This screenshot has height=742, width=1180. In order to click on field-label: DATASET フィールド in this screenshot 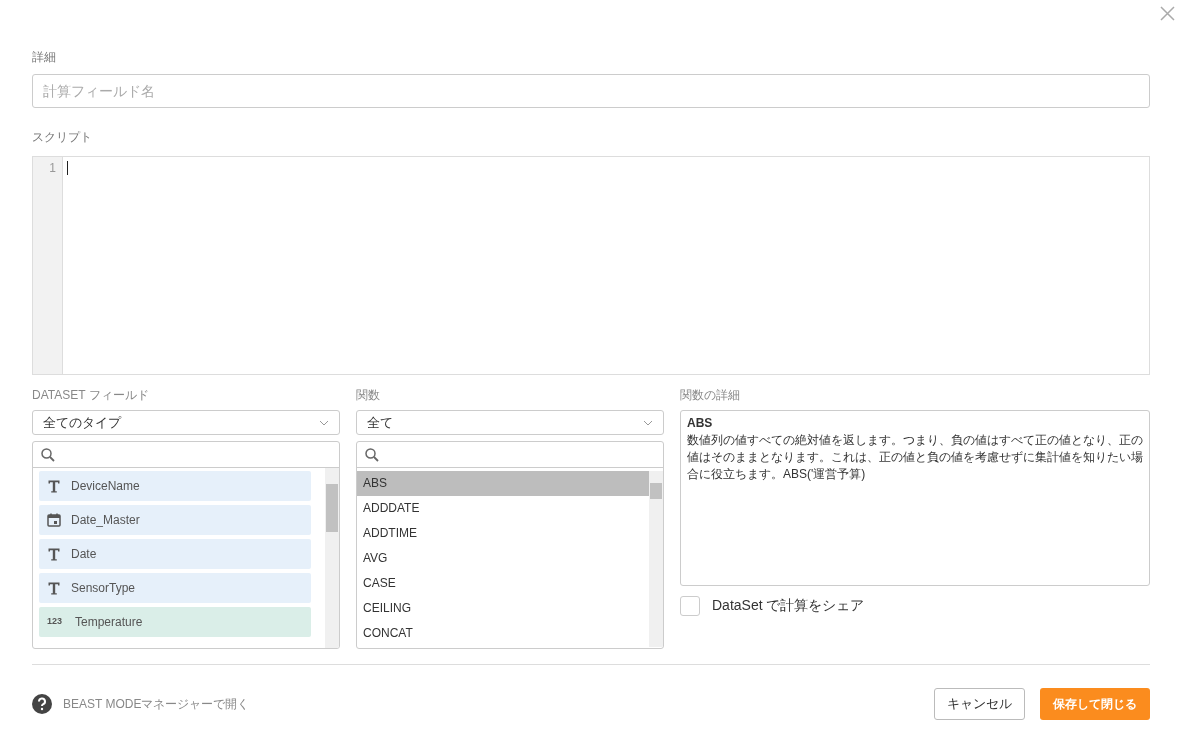, I will do `click(91, 395)`.